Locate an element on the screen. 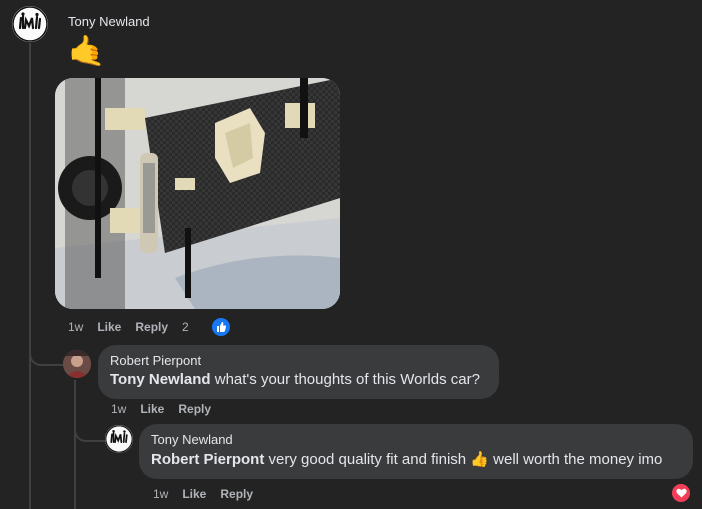 The height and width of the screenshot is (509, 702). thumbs-up-emoji: 👍 is located at coordinates (479, 459).